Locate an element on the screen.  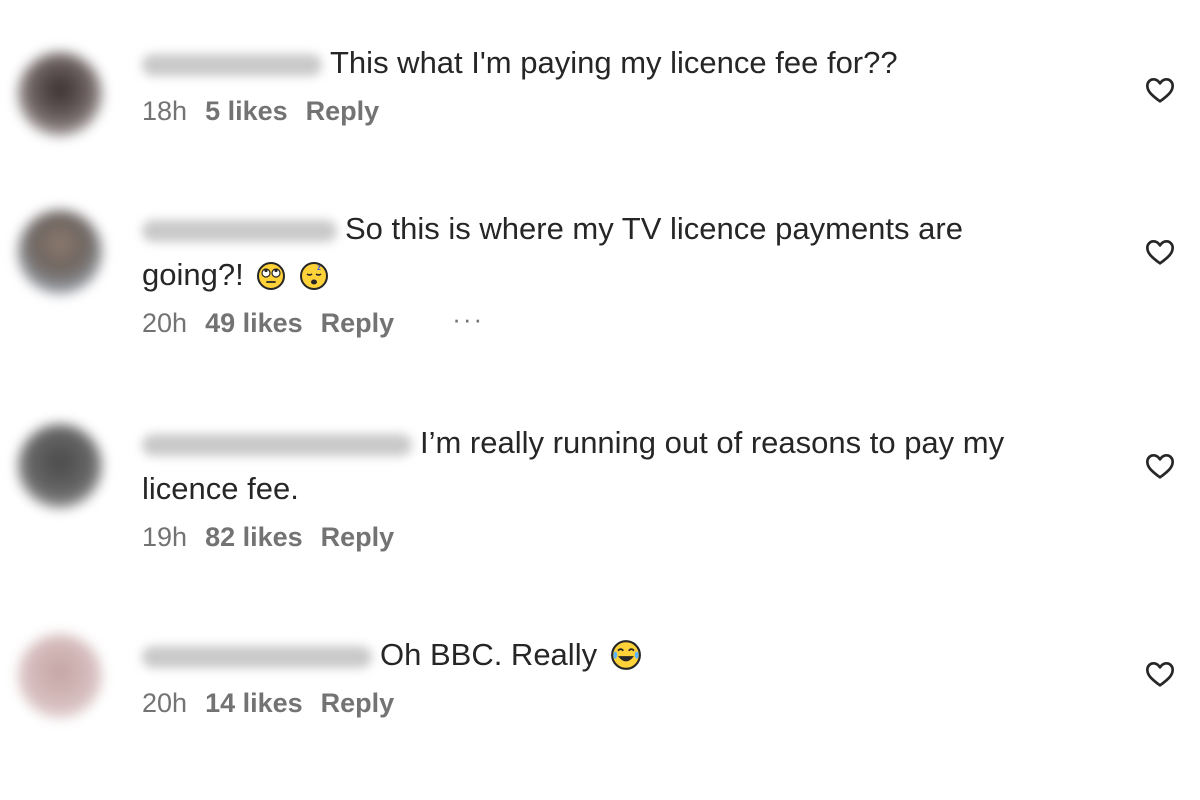
face-with-rolling-eyes-icon is located at coordinates (271, 276).